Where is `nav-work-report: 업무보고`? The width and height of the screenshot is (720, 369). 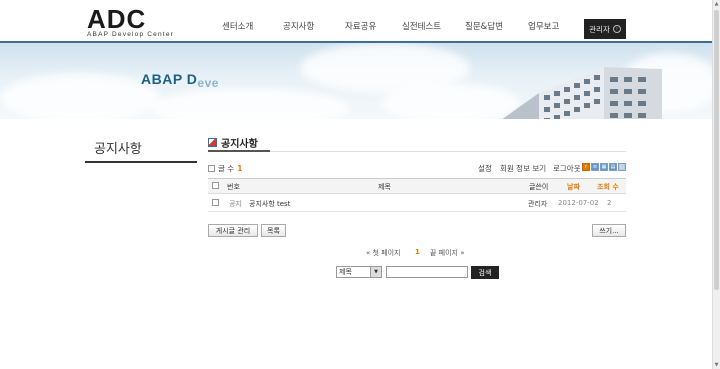
nav-work-report: 업무보고 is located at coordinates (543, 26).